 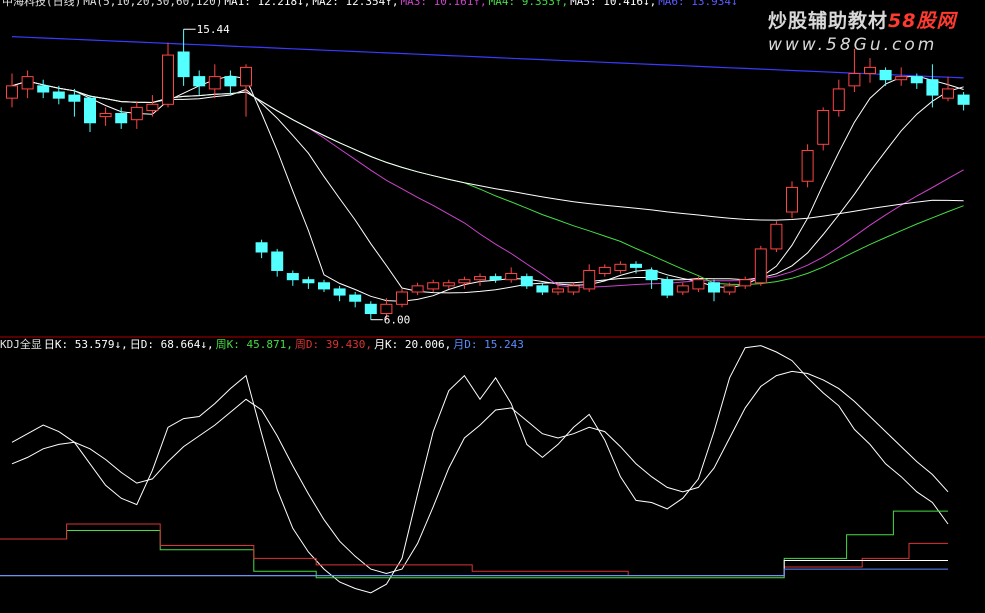 I want to click on price-legend-item-6: MA5: 10.416↓,, so click(x=613, y=4).